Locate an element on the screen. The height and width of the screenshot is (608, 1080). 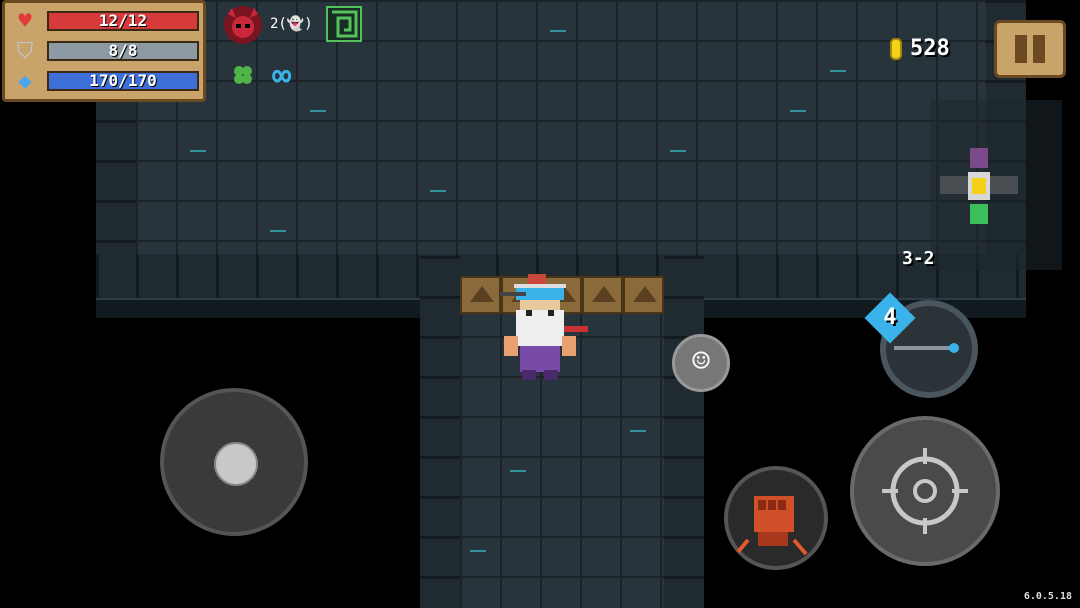
coin-amount: 528 is located at coordinates (930, 48).